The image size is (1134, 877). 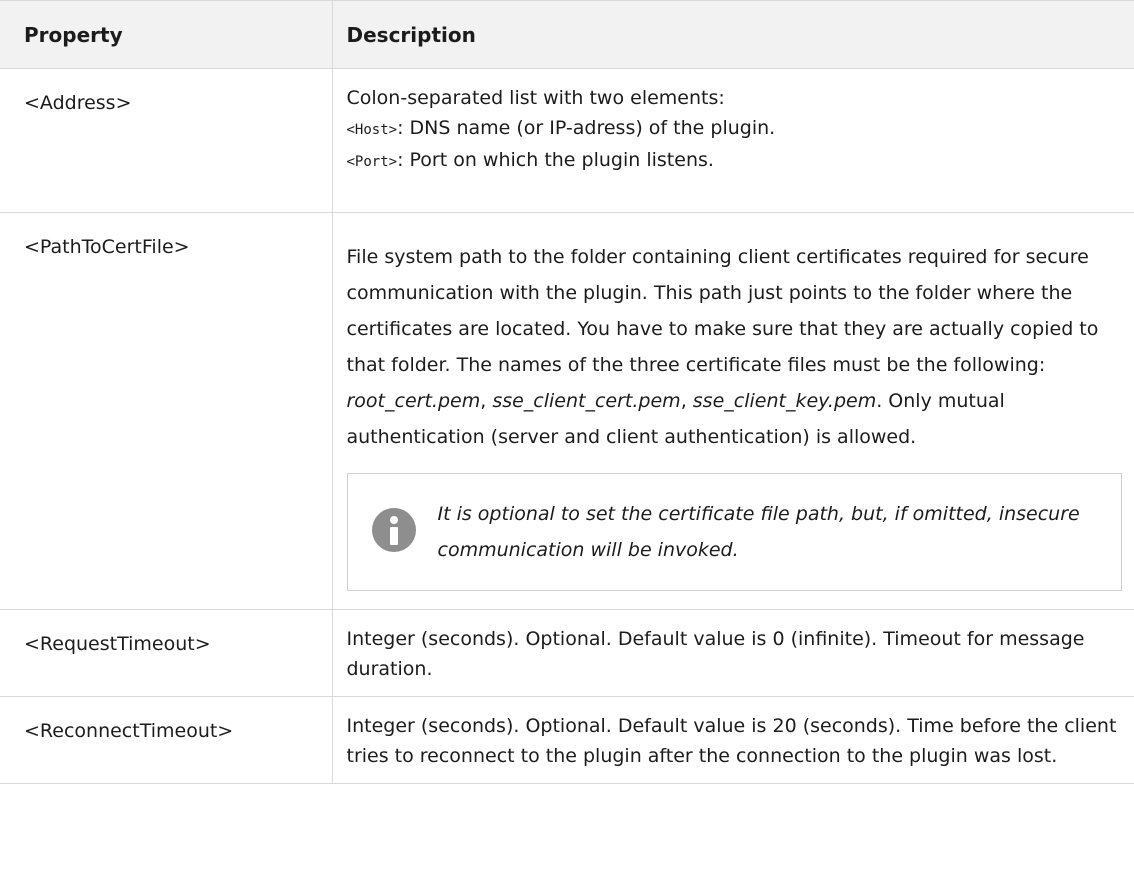 What do you see at coordinates (784, 401) in the screenshot?
I see `file-name: sse_client_key.pem` at bounding box center [784, 401].